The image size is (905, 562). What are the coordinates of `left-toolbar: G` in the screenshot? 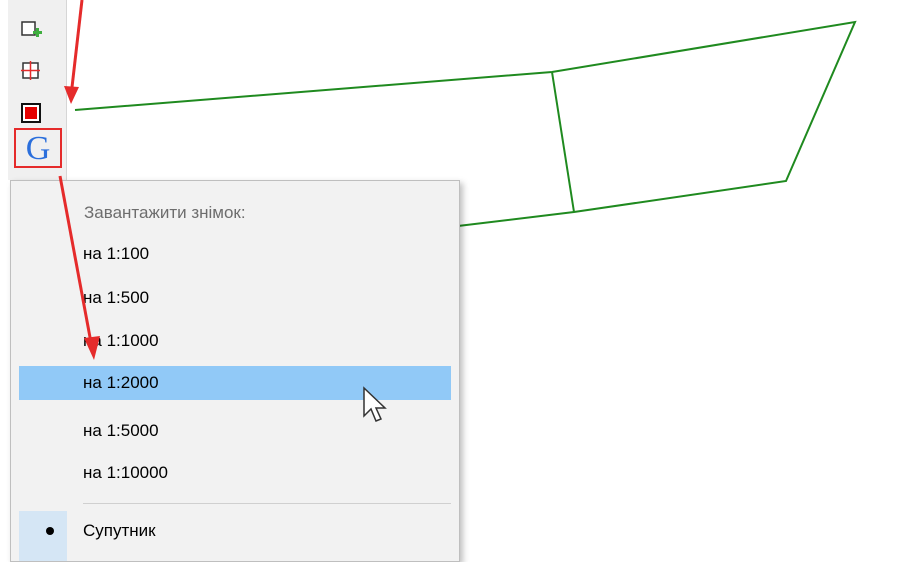 It's located at (37, 90).